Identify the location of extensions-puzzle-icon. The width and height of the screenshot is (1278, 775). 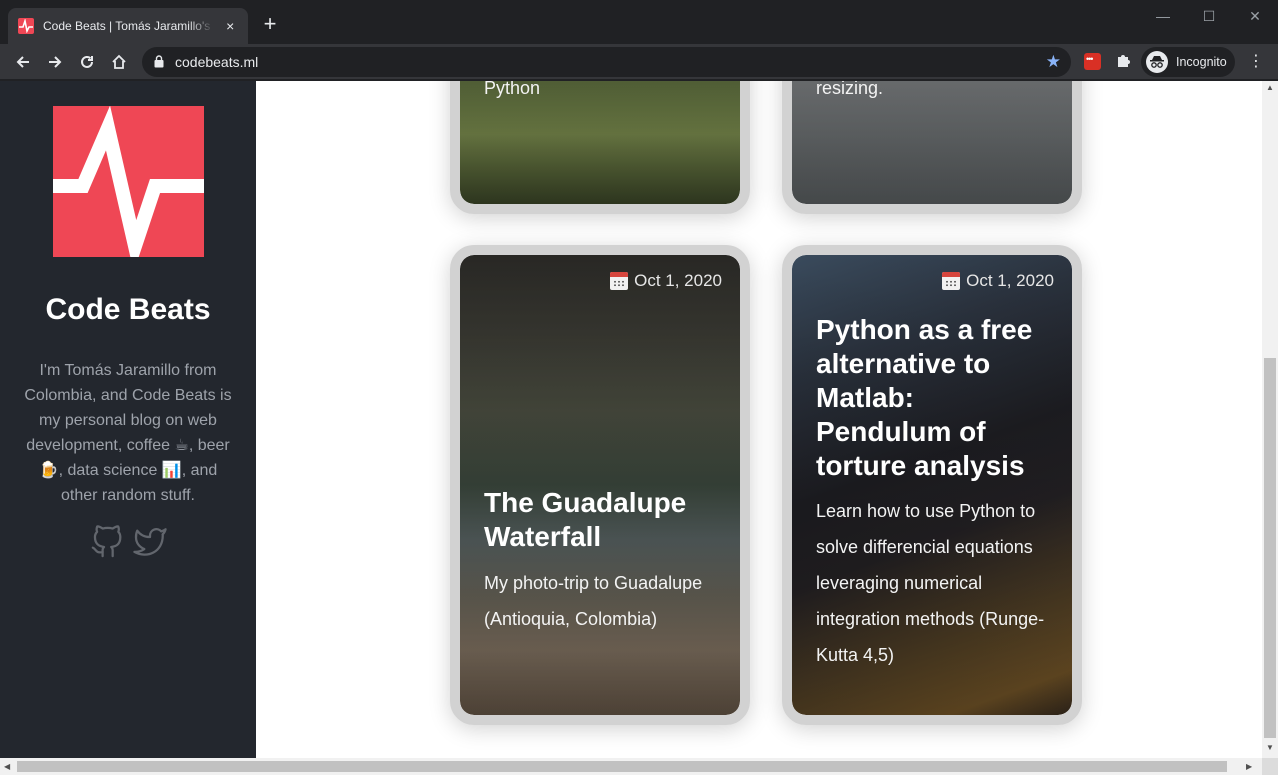
(1124, 63).